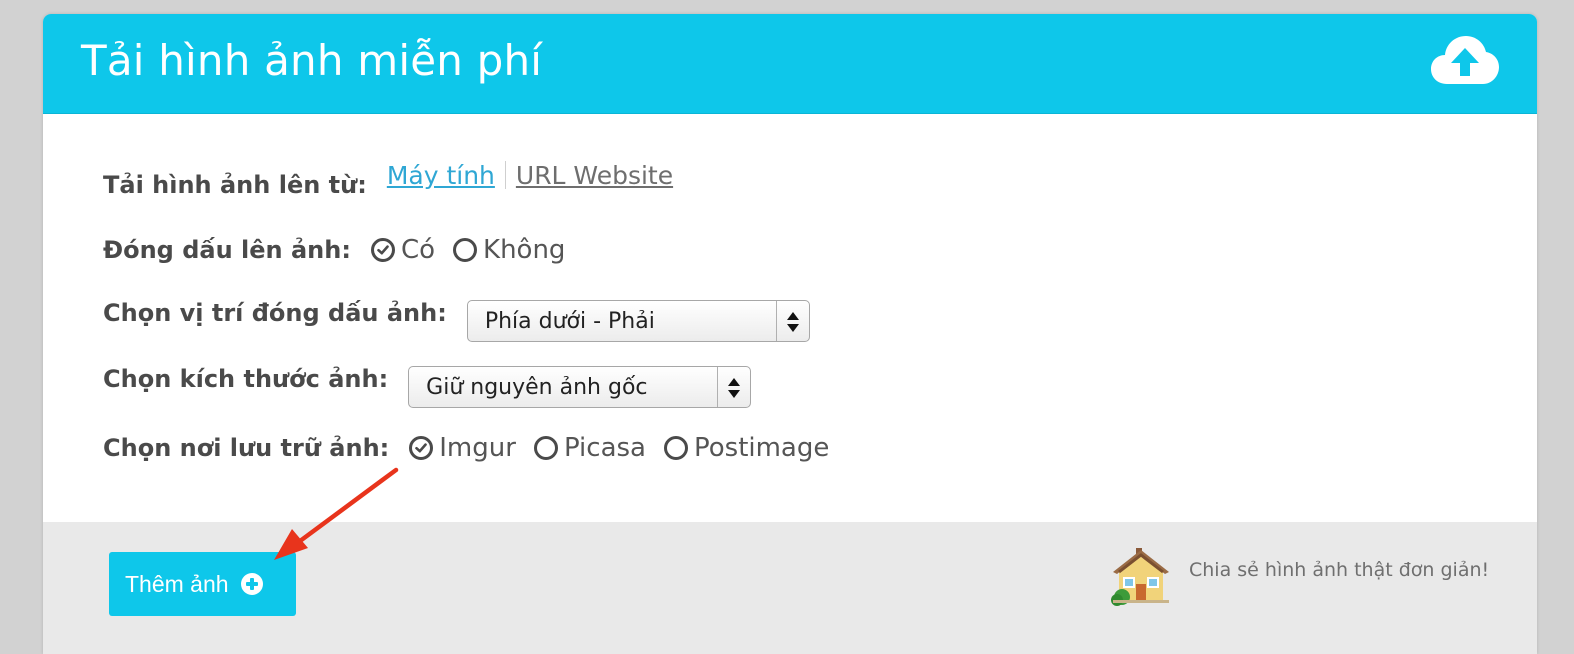 This screenshot has height=654, width=1574. I want to click on watermark-no-option: Không, so click(509, 250).